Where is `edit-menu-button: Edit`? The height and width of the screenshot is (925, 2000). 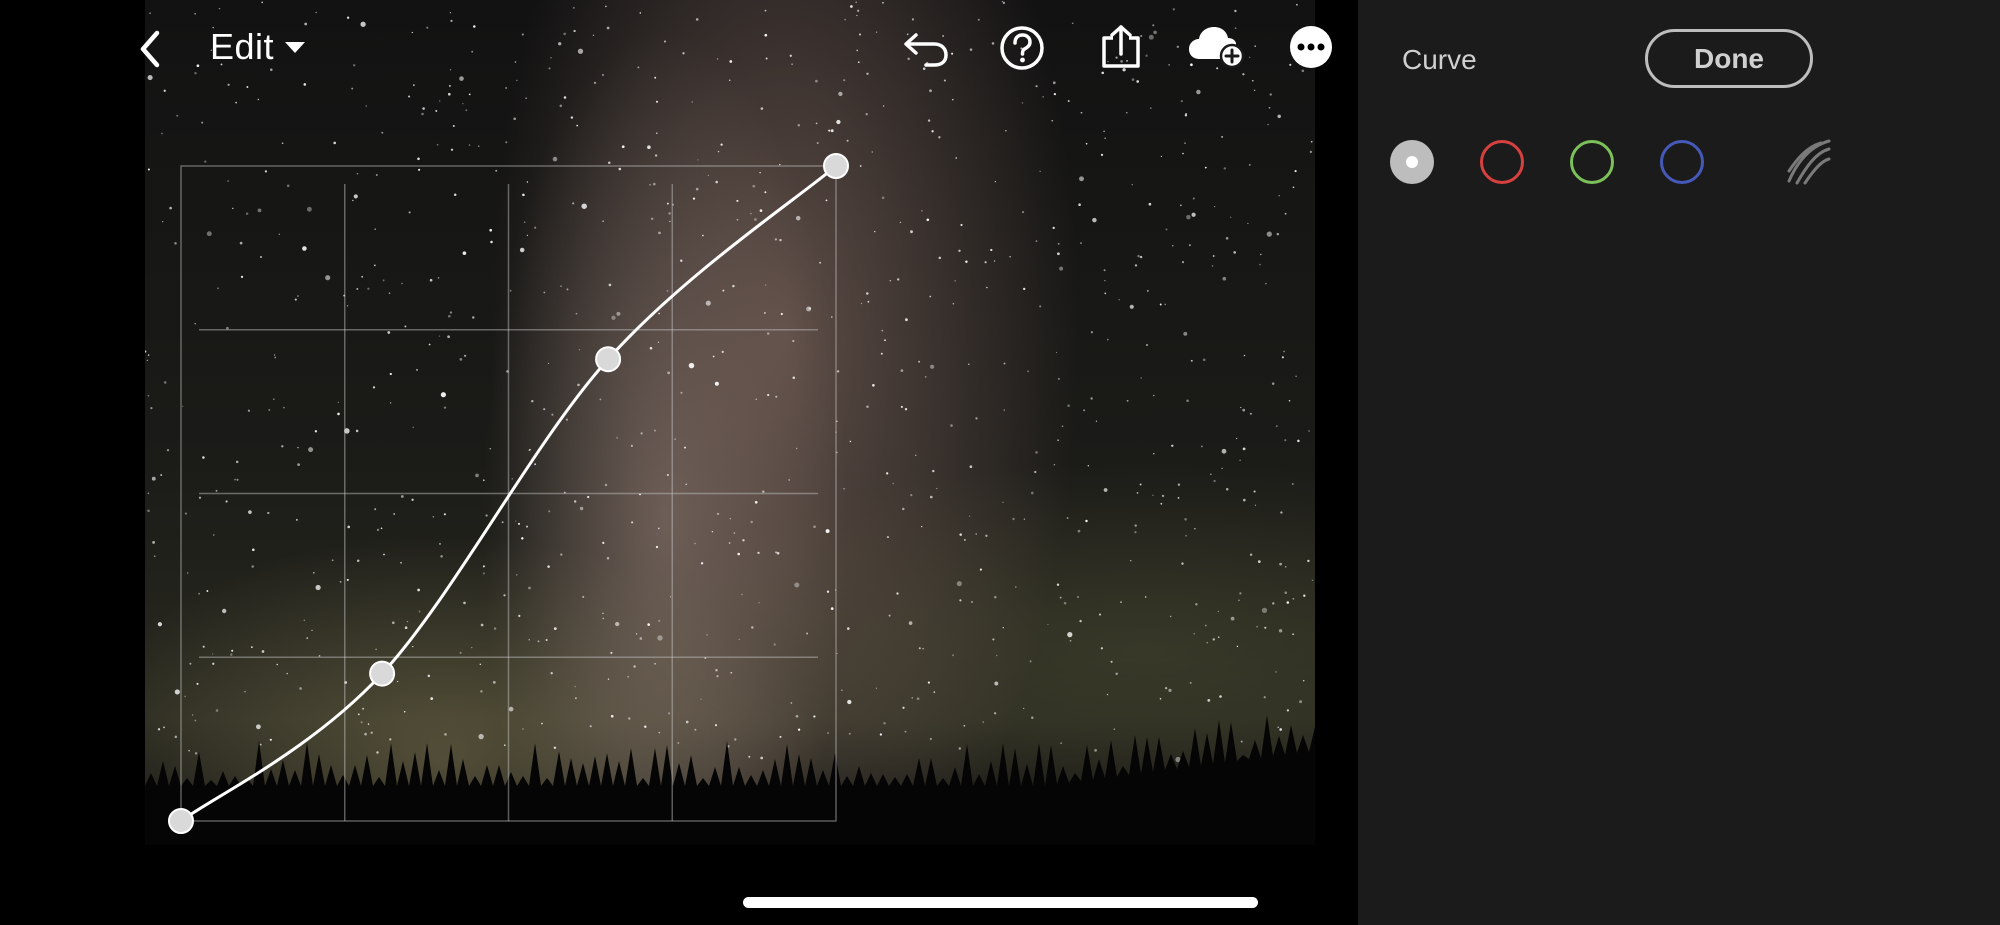 edit-menu-button: Edit is located at coordinates (258, 47).